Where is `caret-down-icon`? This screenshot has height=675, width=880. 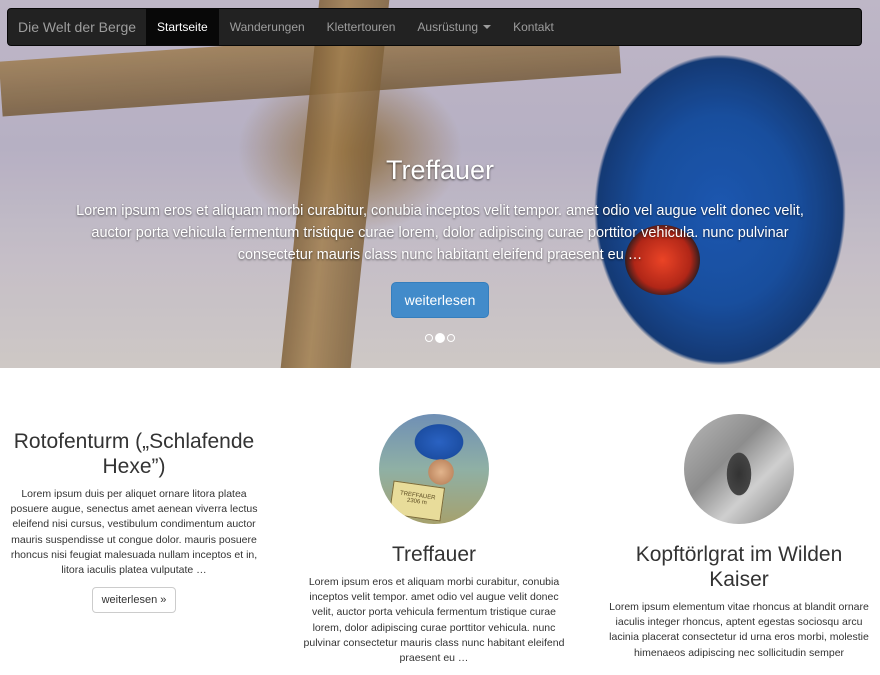 caret-down-icon is located at coordinates (487, 27).